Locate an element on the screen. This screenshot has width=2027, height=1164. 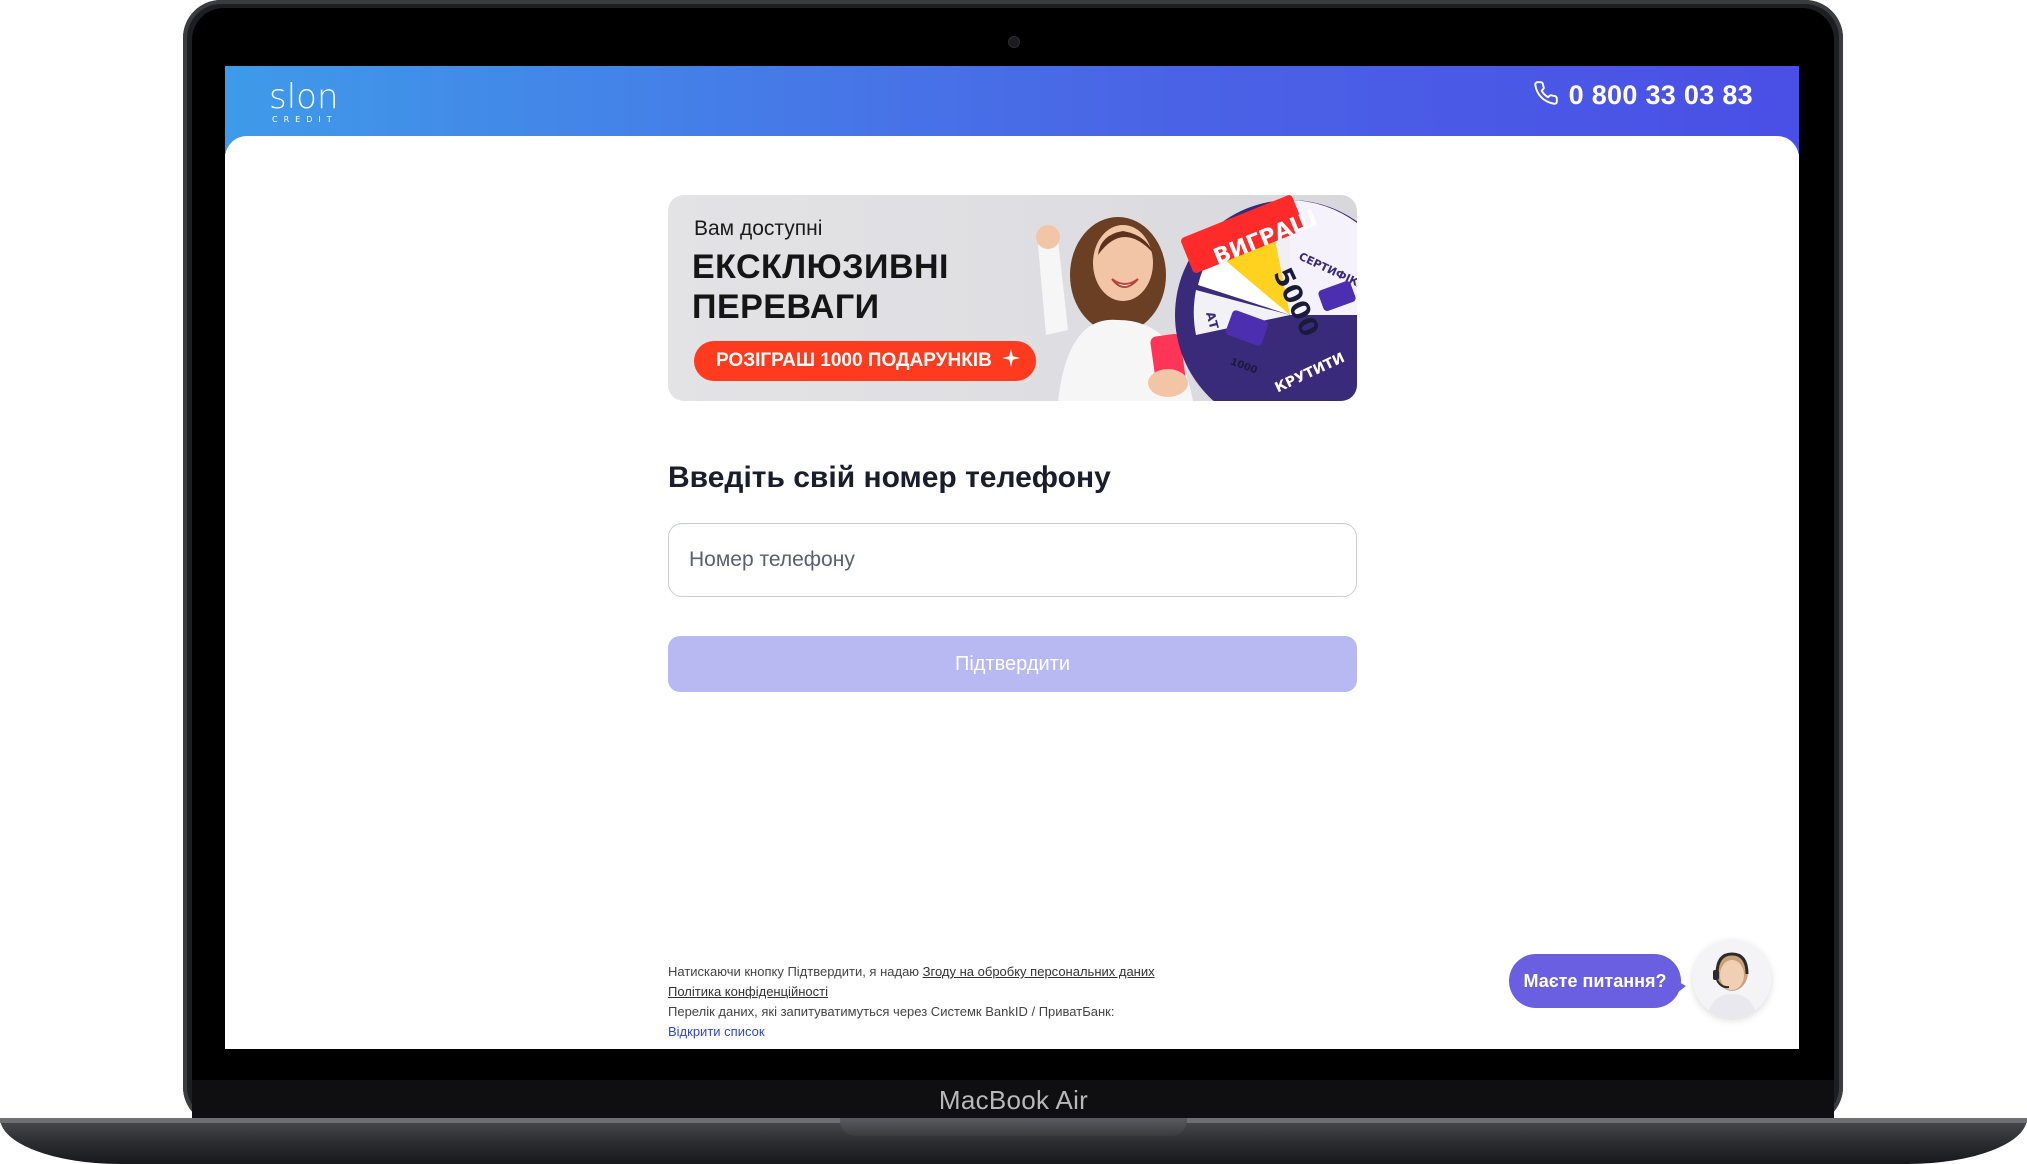
giveaway-pill: РОЗІГРАШ 1000 ПОДАРУНКІВ is located at coordinates (865, 361).